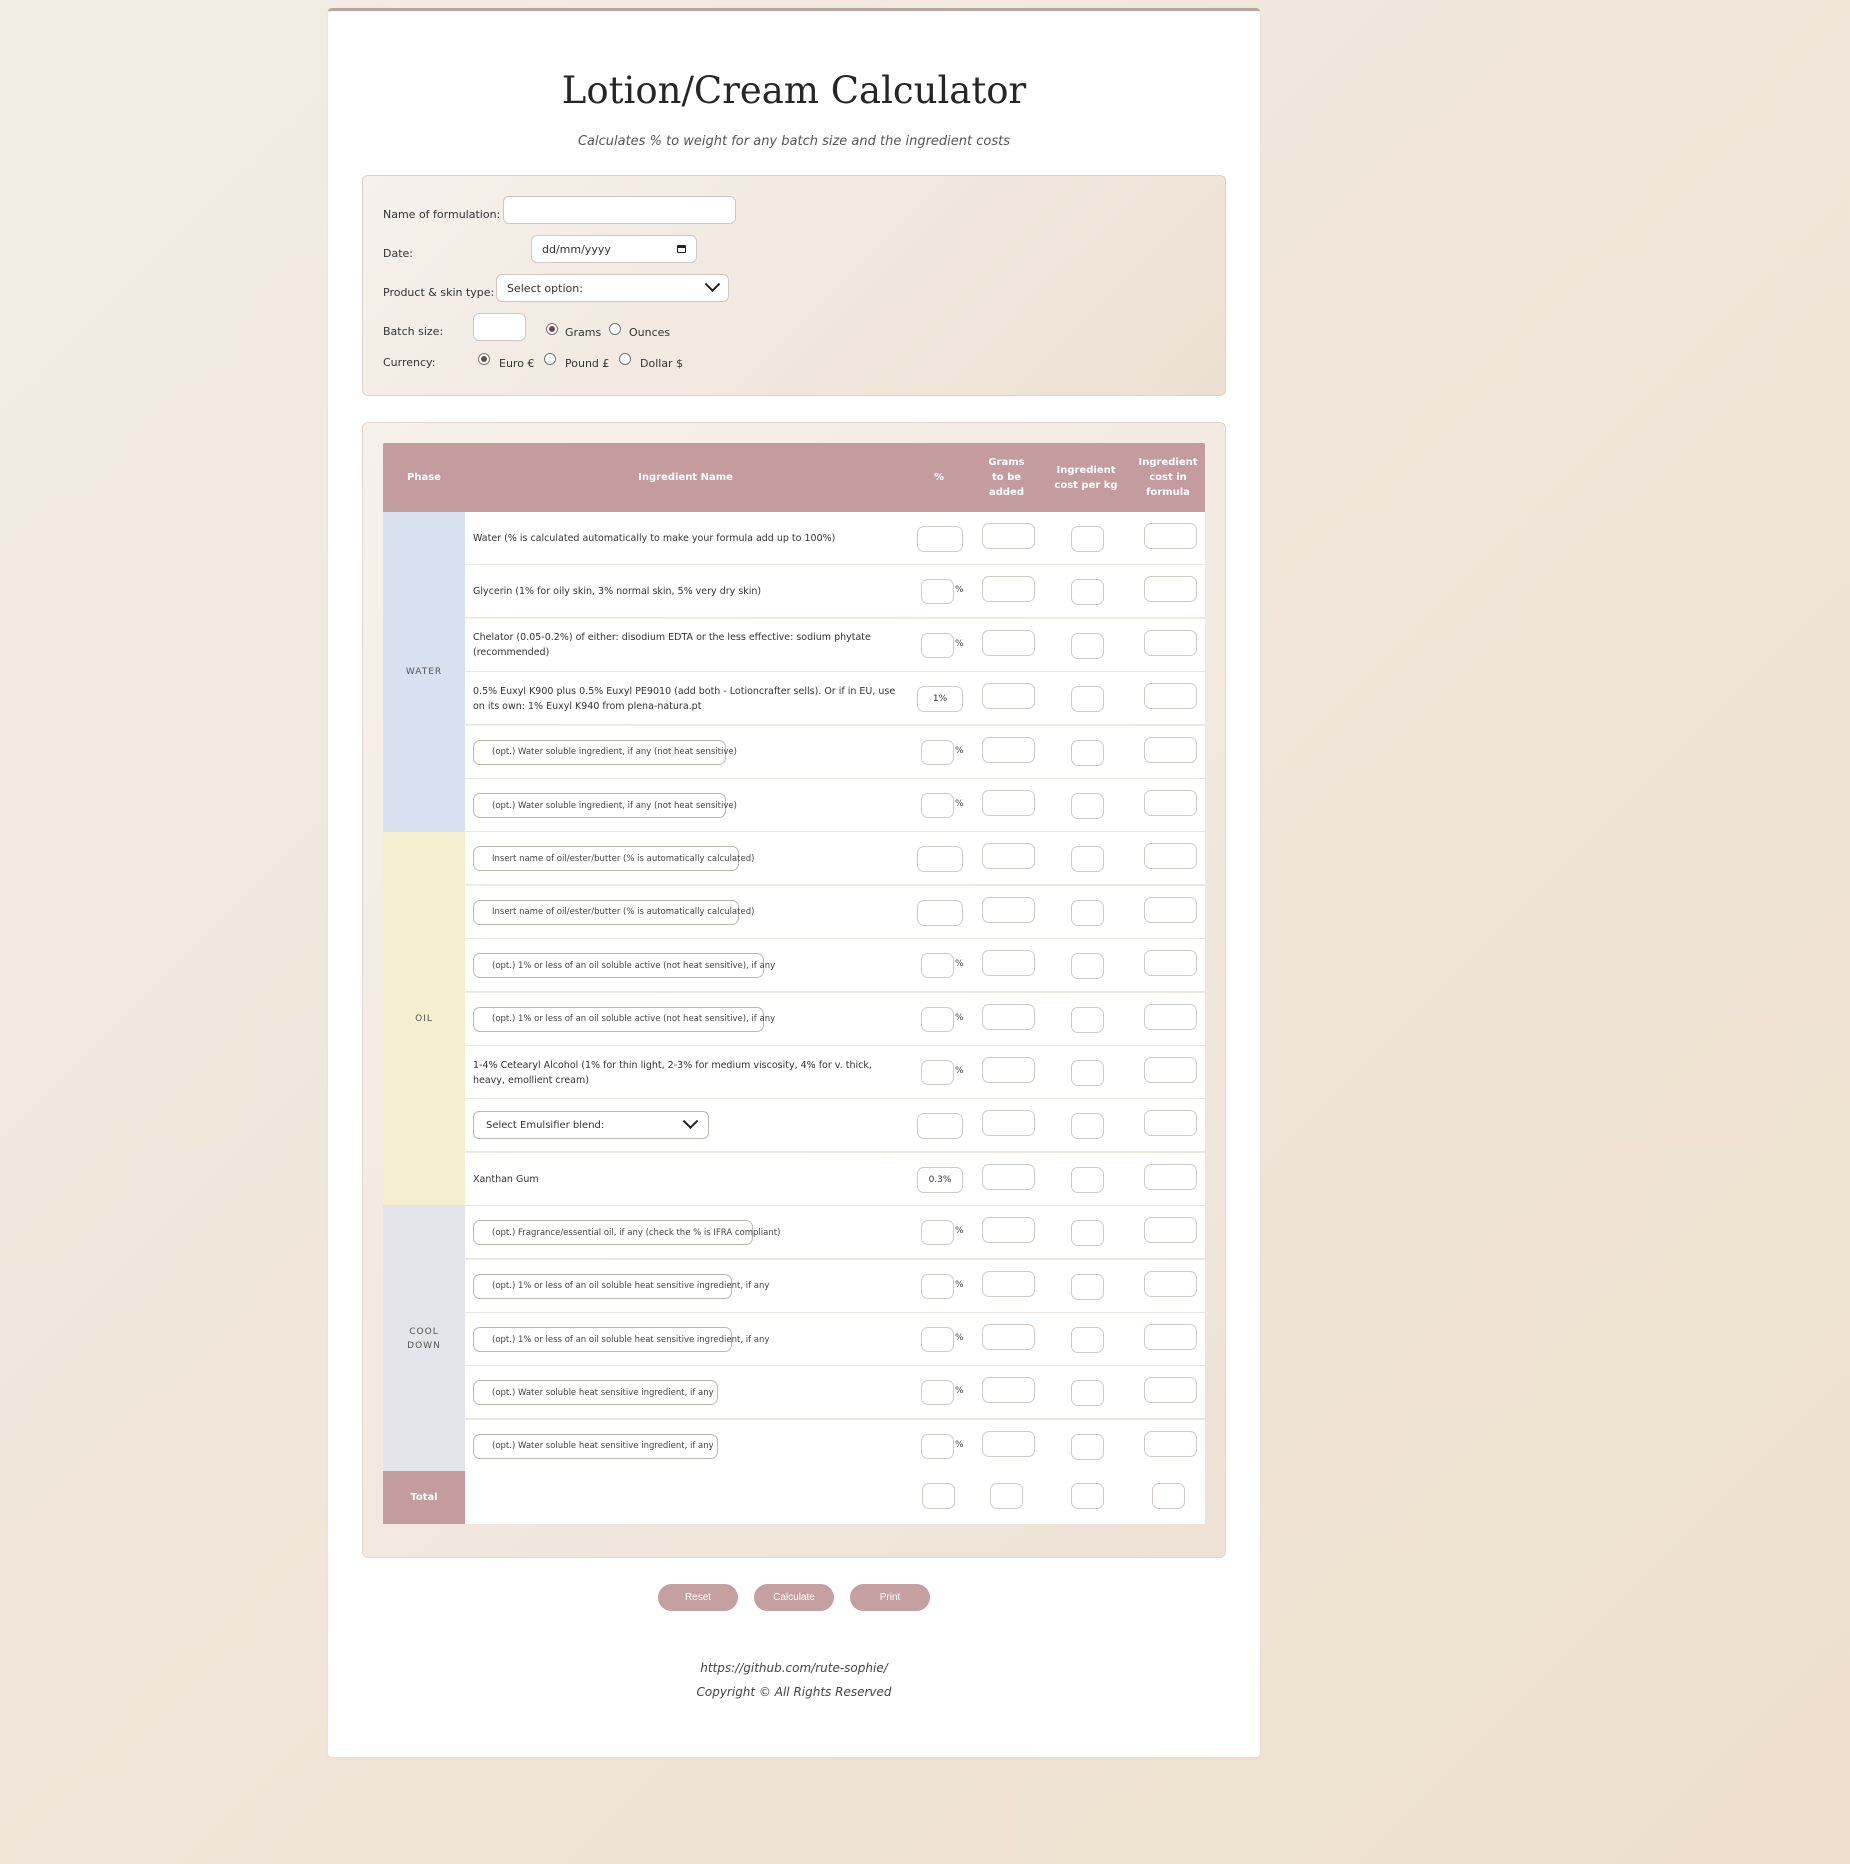  What do you see at coordinates (576, 249) in the screenshot?
I see `date-placeholder: dd/mm/yyyy` at bounding box center [576, 249].